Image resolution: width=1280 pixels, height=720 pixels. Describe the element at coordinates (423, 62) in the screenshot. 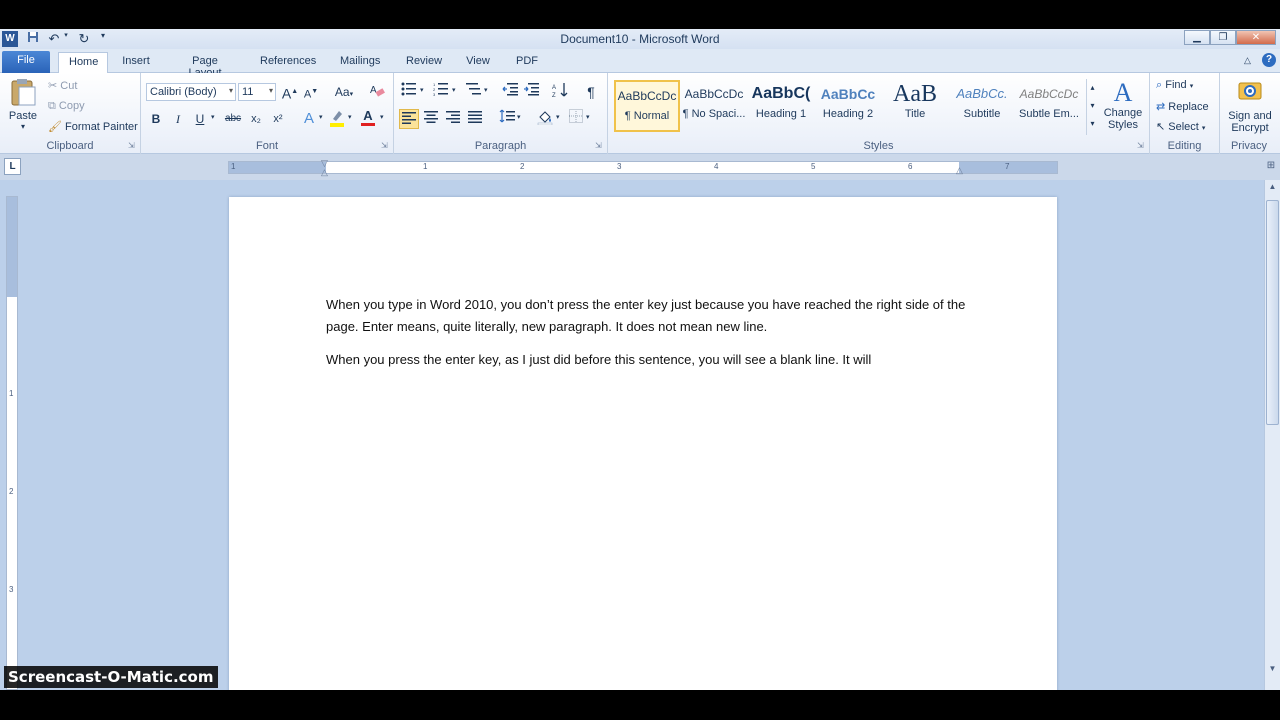

I see `tab-review: Review` at that location.